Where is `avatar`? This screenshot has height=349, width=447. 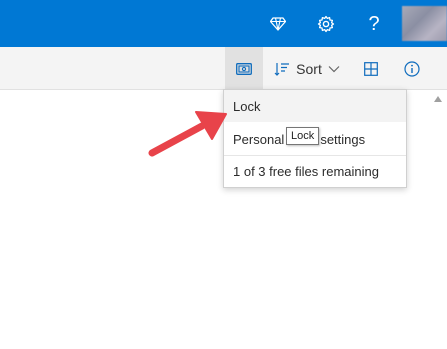 avatar is located at coordinates (424, 23).